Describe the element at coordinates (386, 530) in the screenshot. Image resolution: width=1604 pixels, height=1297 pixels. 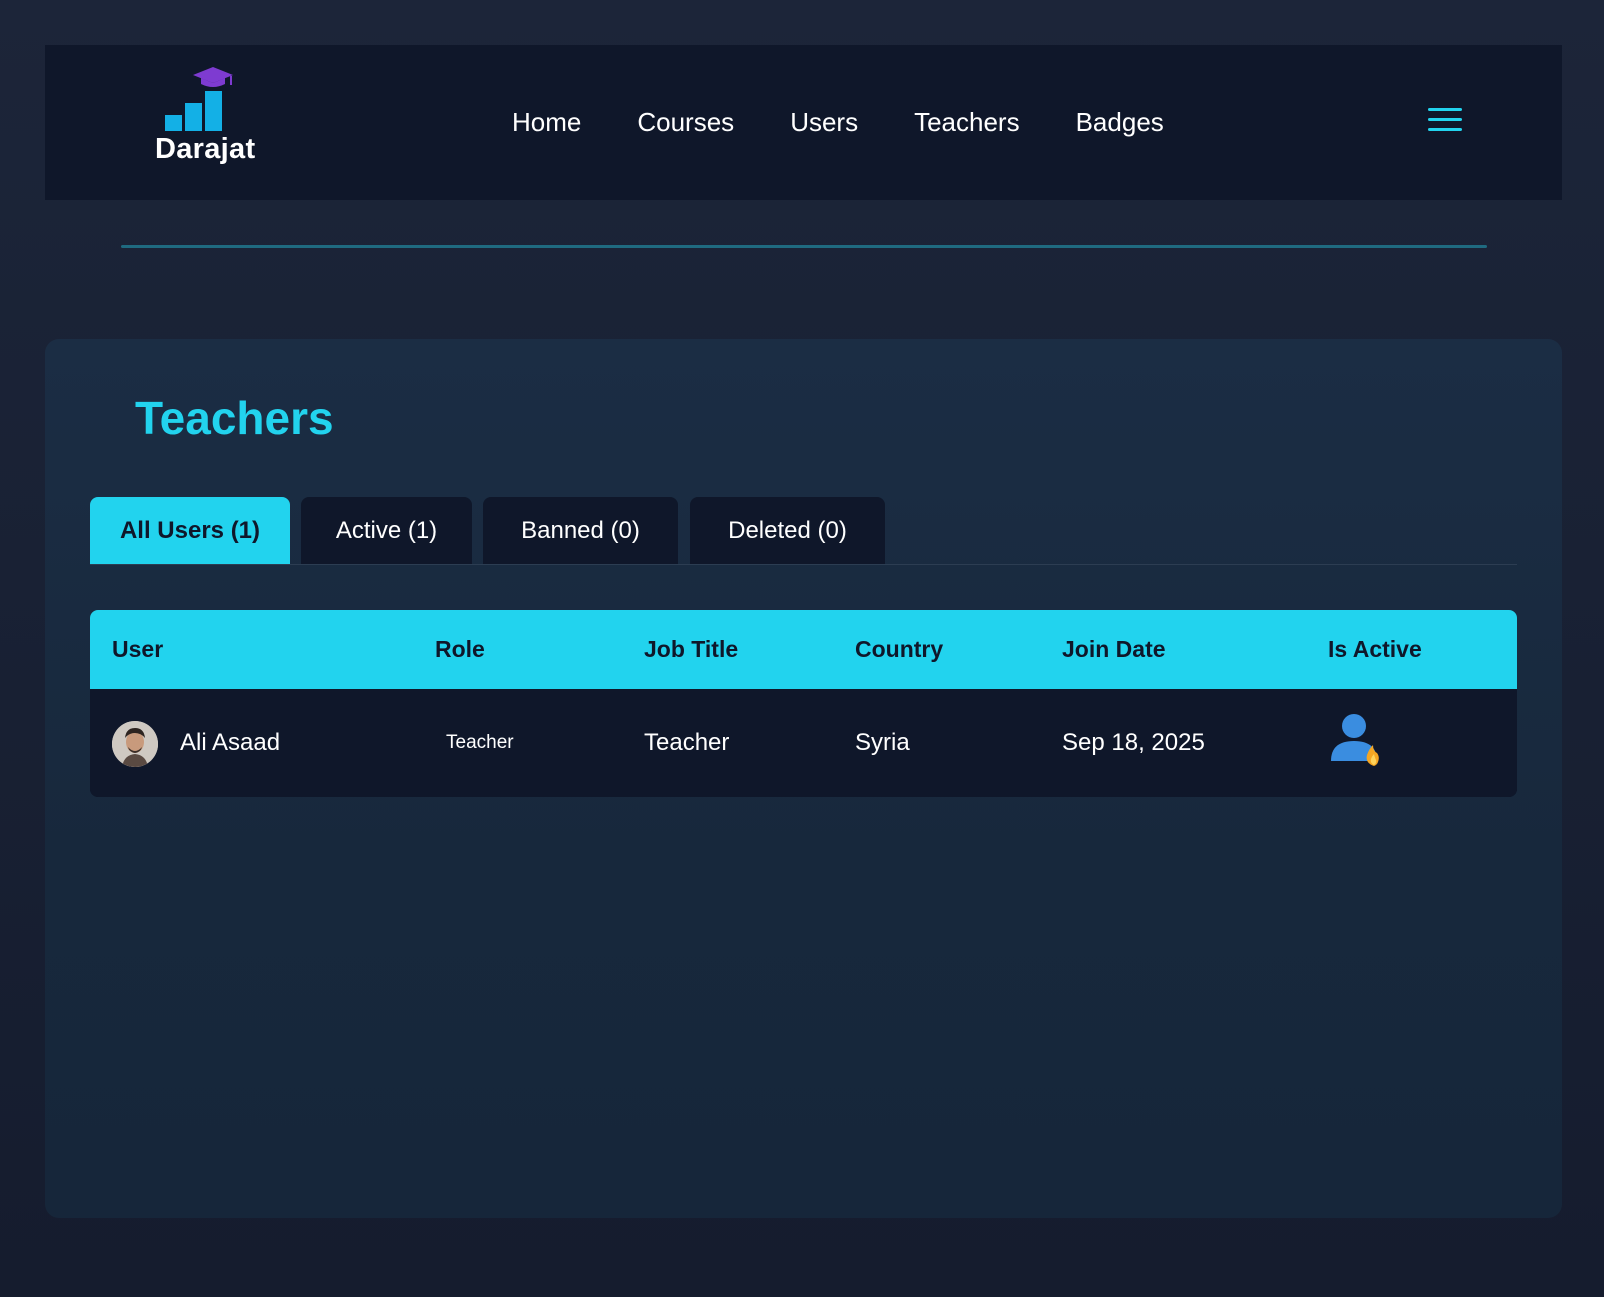
I see `tab-active: Active (1)` at that location.